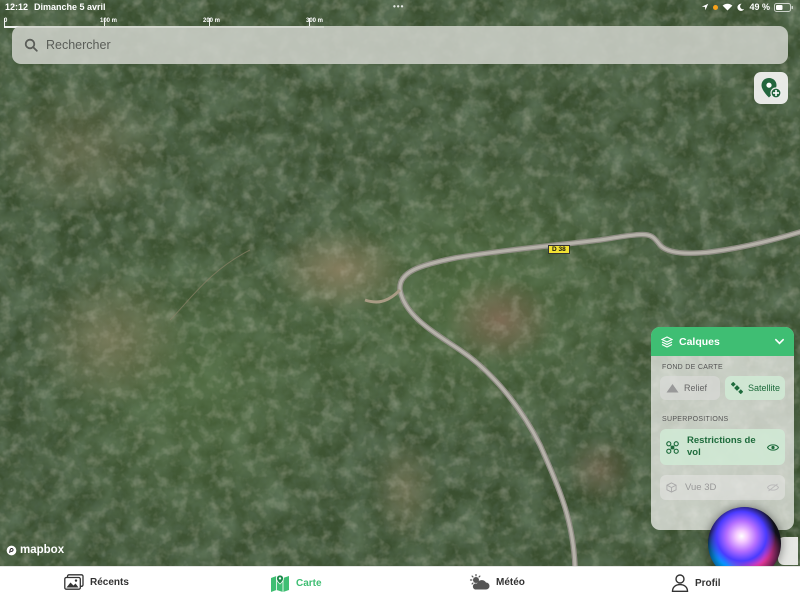  What do you see at coordinates (479, 582) in the screenshot?
I see `weather-icon` at bounding box center [479, 582].